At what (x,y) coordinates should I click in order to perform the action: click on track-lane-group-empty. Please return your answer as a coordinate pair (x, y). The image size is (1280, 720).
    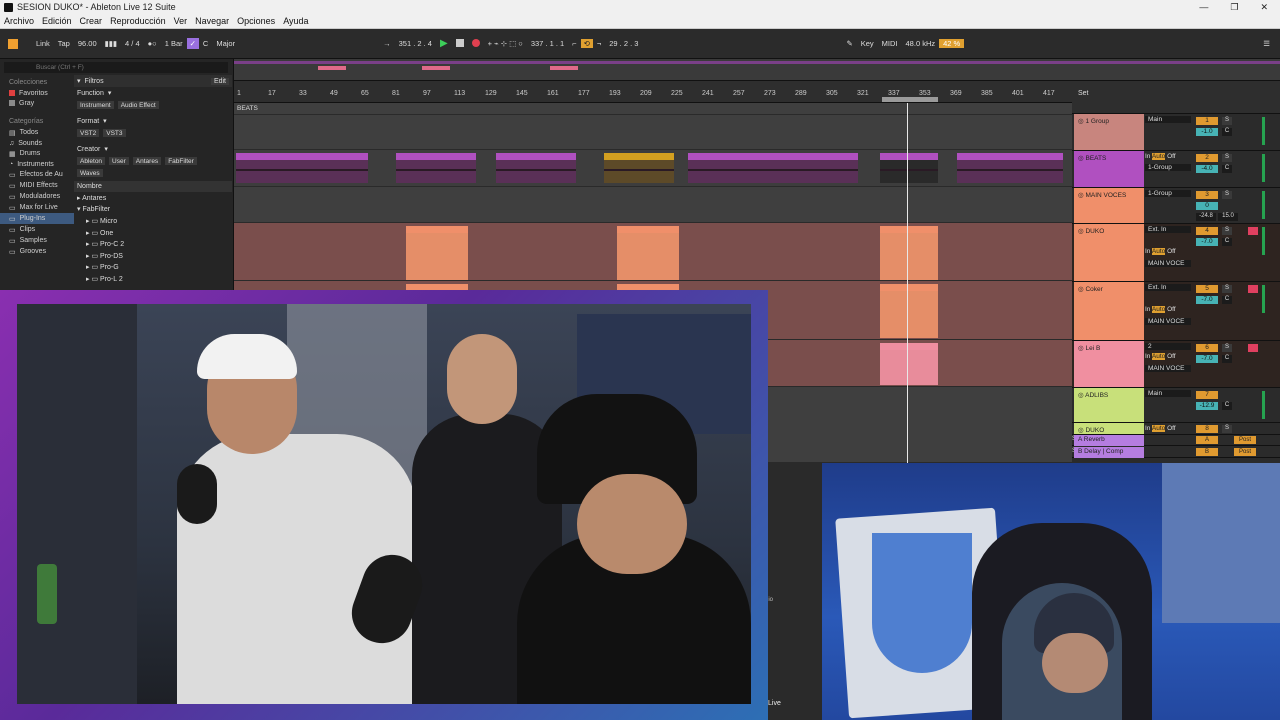
    Looking at the image, I should click on (653, 132).